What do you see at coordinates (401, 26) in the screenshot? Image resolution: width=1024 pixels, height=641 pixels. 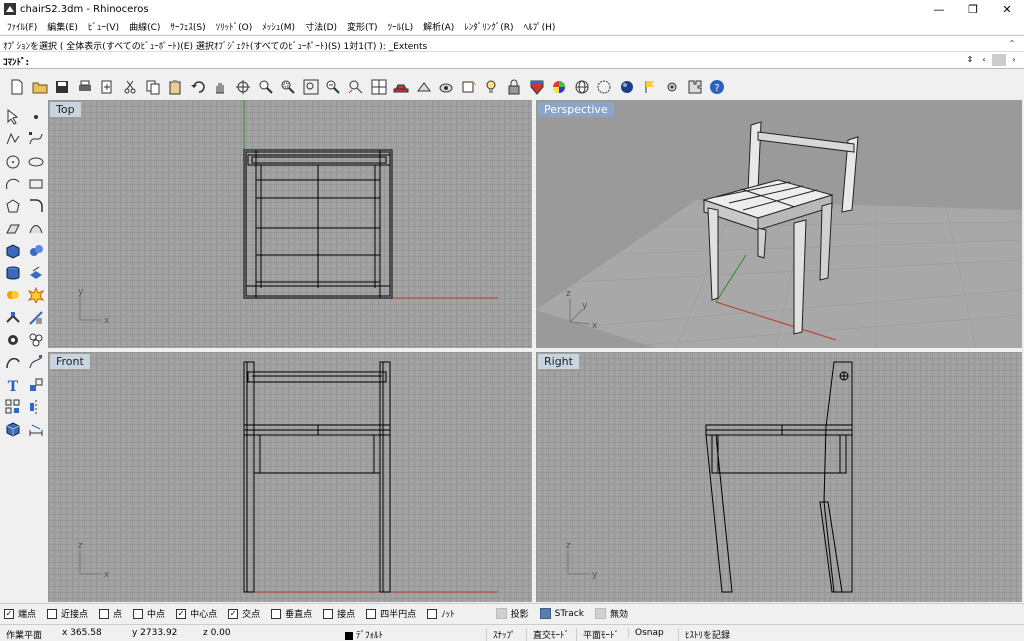 I see `menu-tools: ﾂｰﾙ(L)` at bounding box center [401, 26].